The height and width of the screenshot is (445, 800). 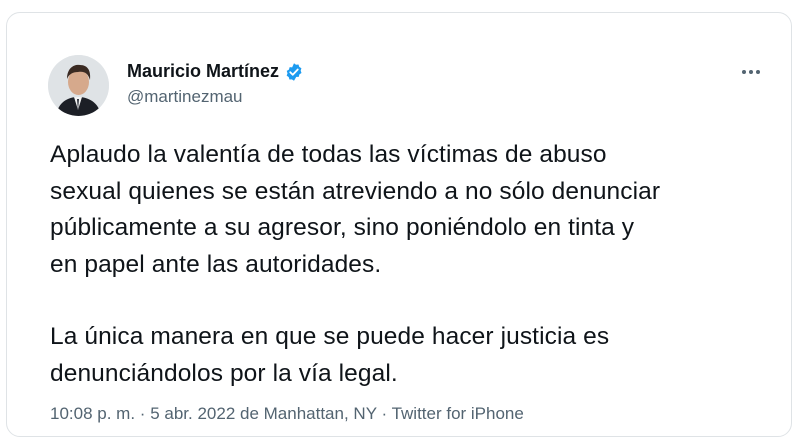 I want to click on author-name: Mauricio Martínez, so click(x=203, y=71).